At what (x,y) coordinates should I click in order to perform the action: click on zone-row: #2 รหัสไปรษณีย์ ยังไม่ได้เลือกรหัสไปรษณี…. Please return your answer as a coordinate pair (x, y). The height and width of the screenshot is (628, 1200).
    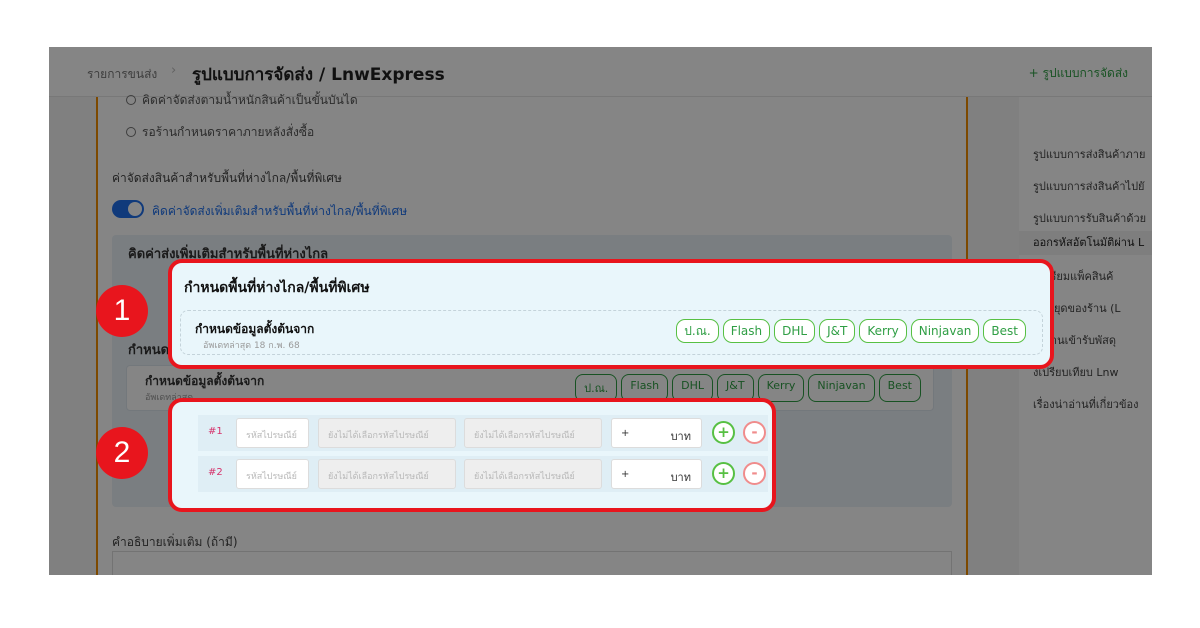
    Looking at the image, I should click on (483, 474).